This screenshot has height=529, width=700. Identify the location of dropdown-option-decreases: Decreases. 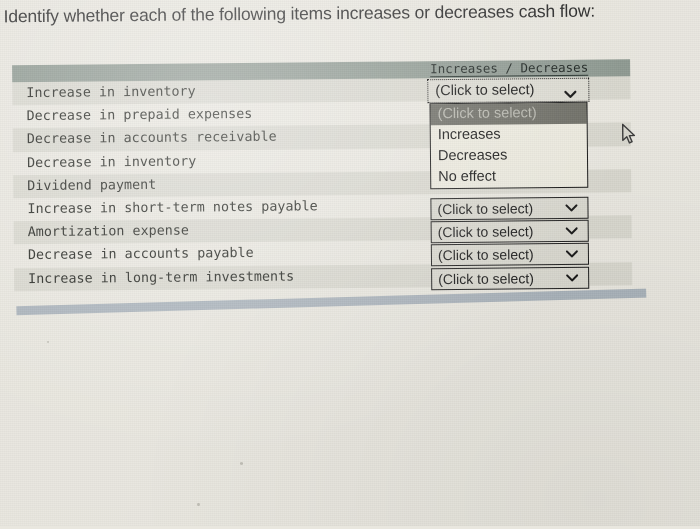
(509, 156).